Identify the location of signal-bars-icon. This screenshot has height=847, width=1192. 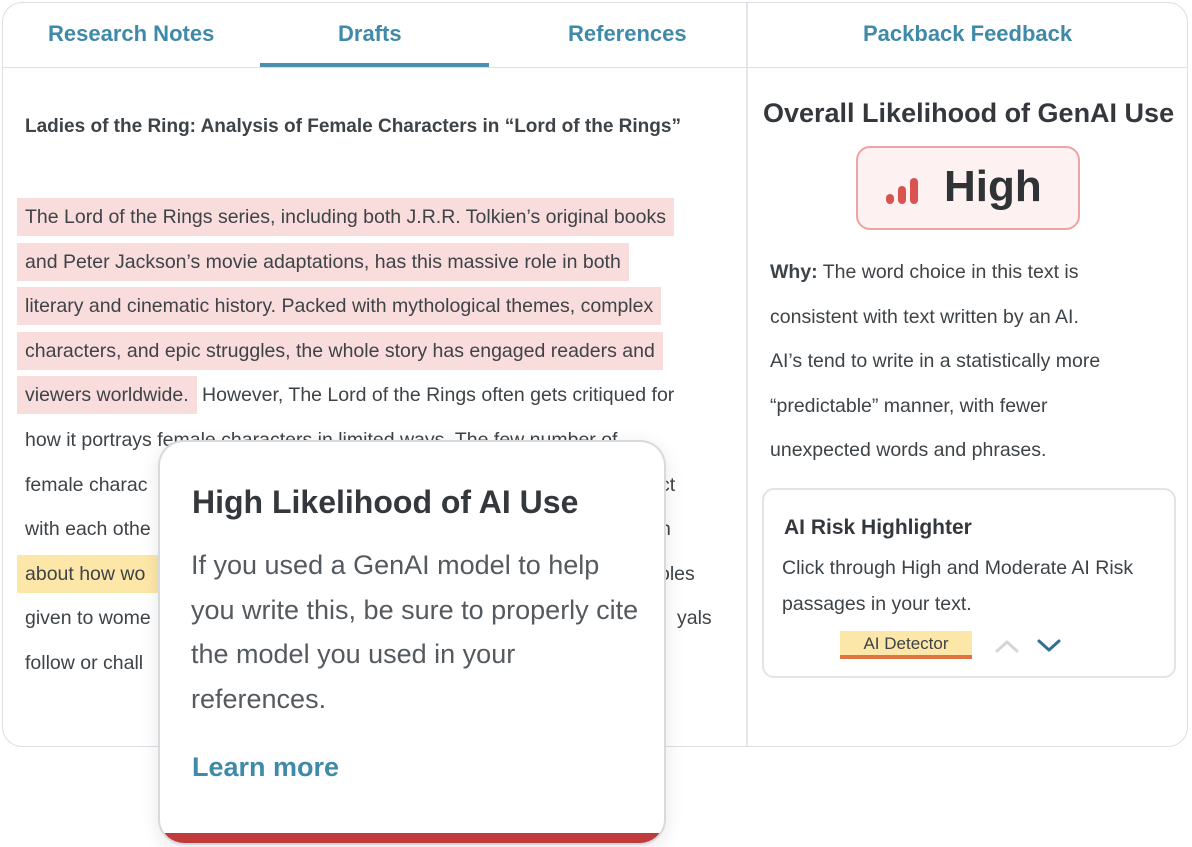
(906, 189).